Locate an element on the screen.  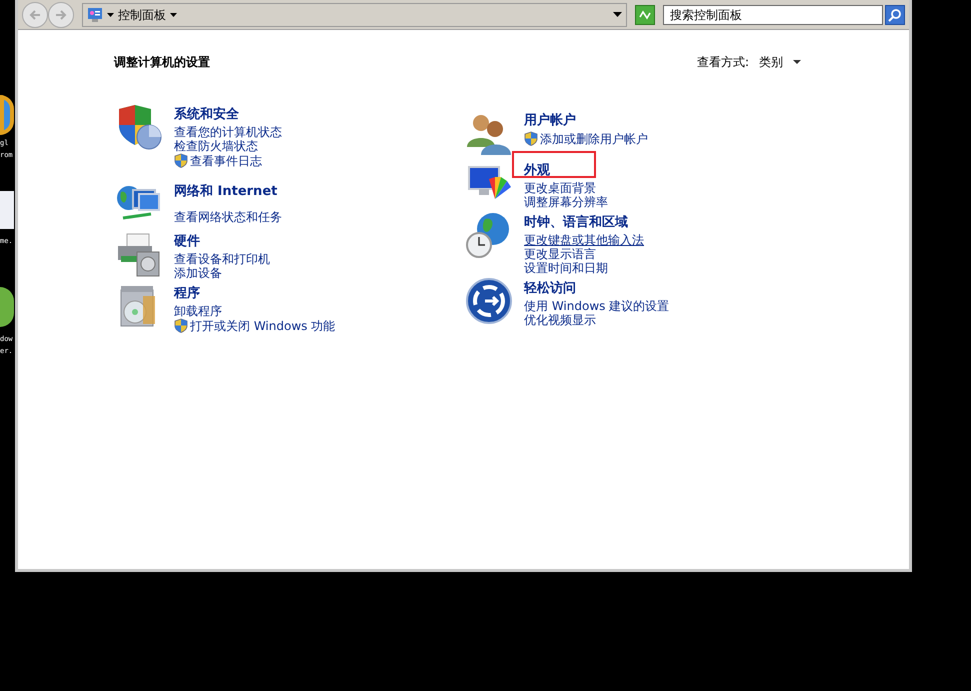
category-title-link: 网络和 Internet is located at coordinates (226, 191).